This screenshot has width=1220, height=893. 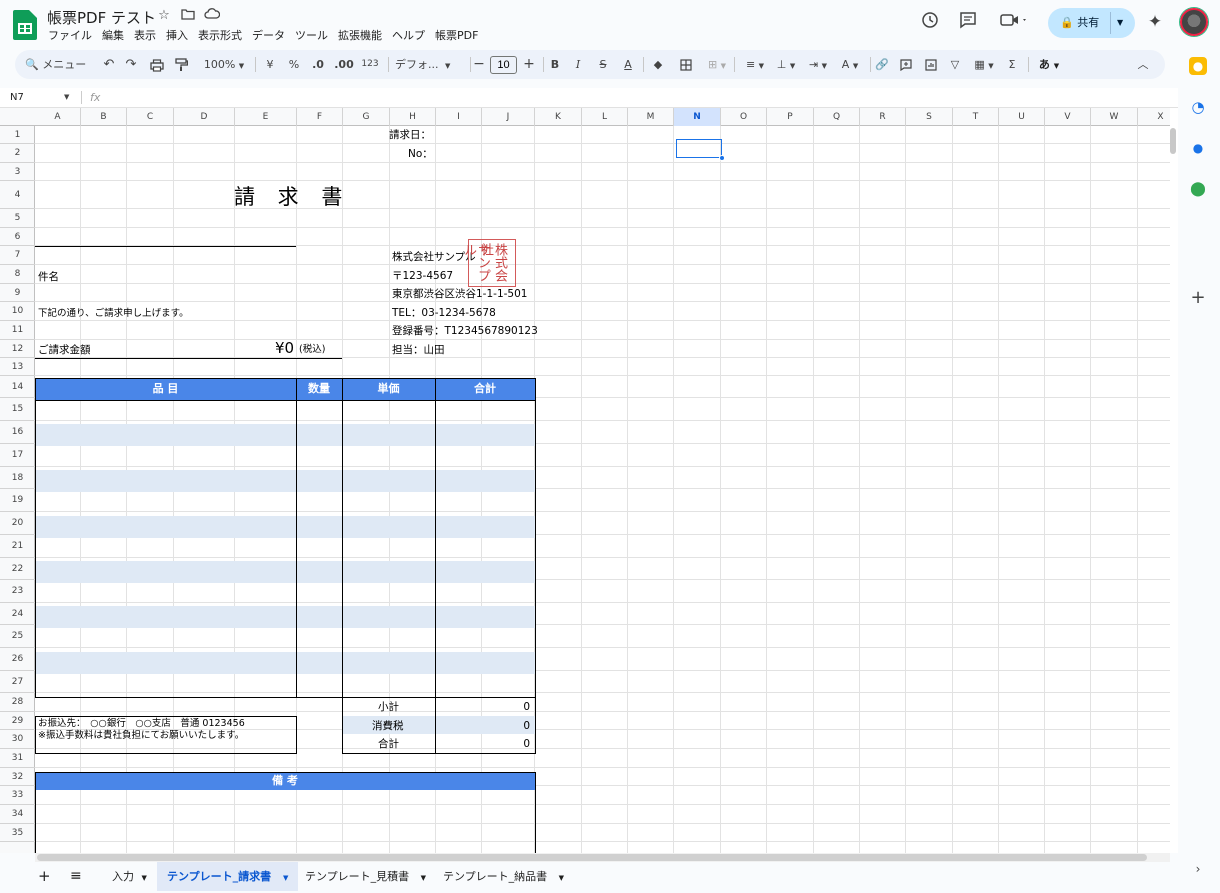 What do you see at coordinates (17, 795) in the screenshot?
I see `row-header-33: 33` at bounding box center [17, 795].